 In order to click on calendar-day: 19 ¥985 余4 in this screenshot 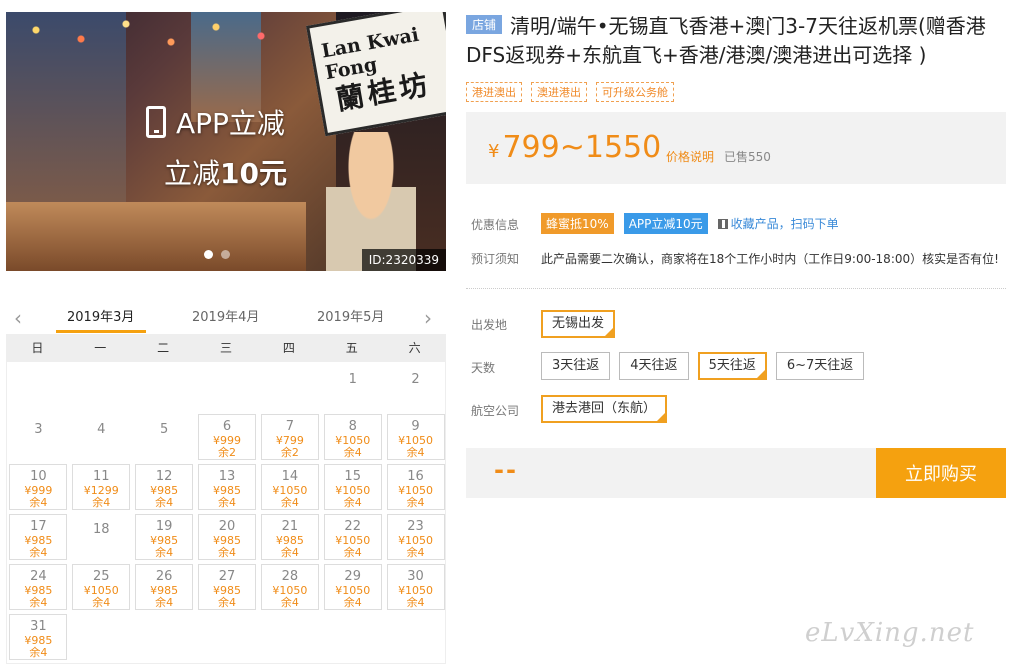, I will do `click(164, 537)`.